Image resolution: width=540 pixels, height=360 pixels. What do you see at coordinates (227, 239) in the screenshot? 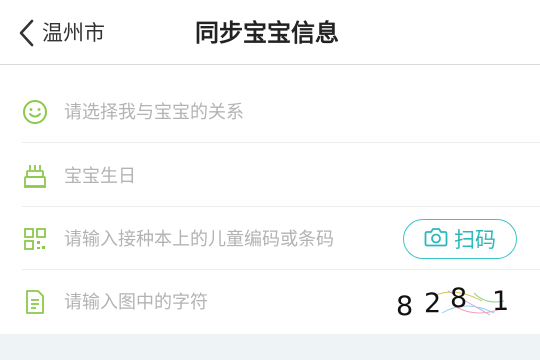
I see `child-code-input` at bounding box center [227, 239].